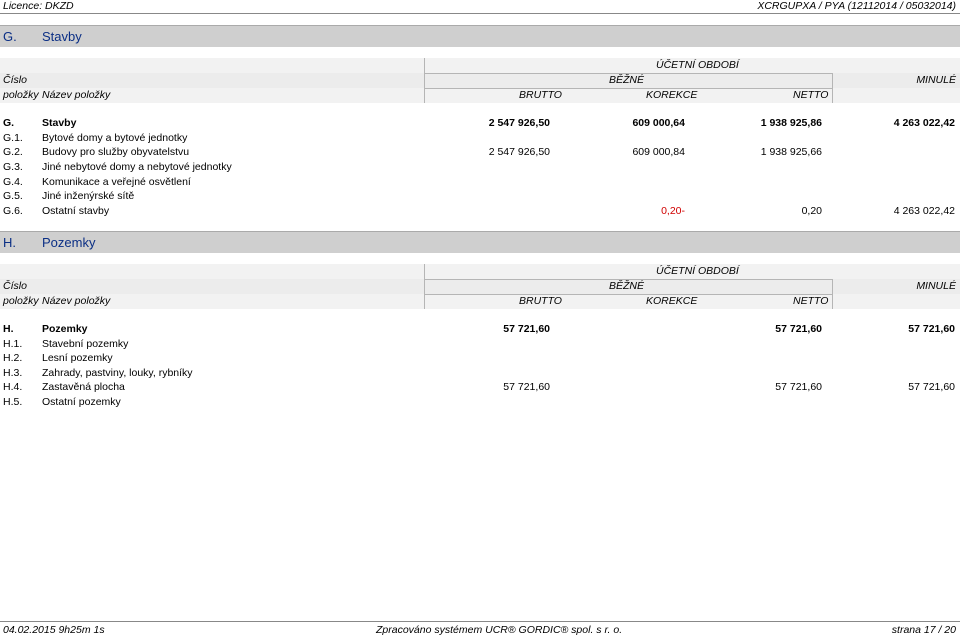  I want to click on section-code: G., so click(10, 36).